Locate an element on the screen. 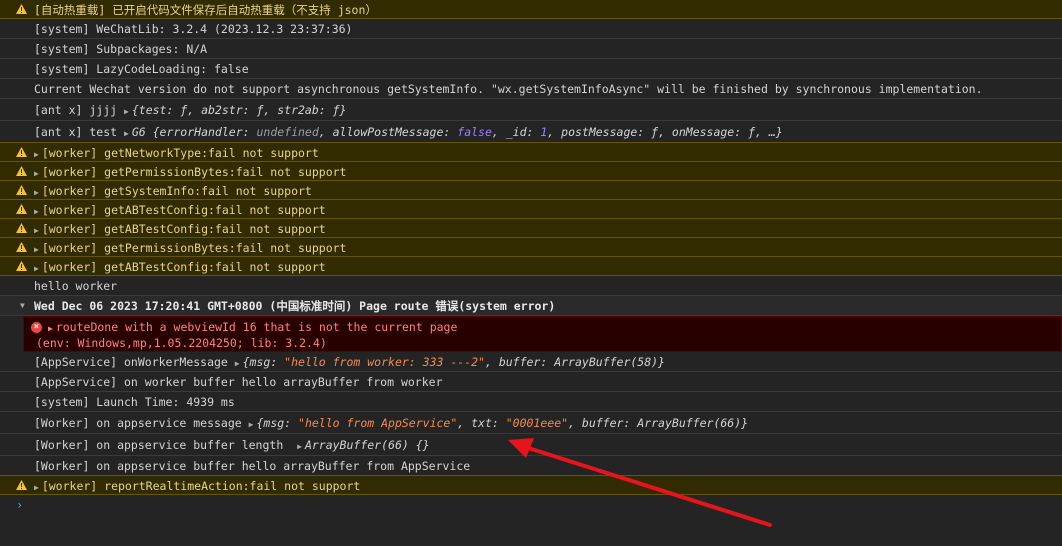 This screenshot has height=546, width=1062. message-prefix: [ant x] jjjj is located at coordinates (79, 110).